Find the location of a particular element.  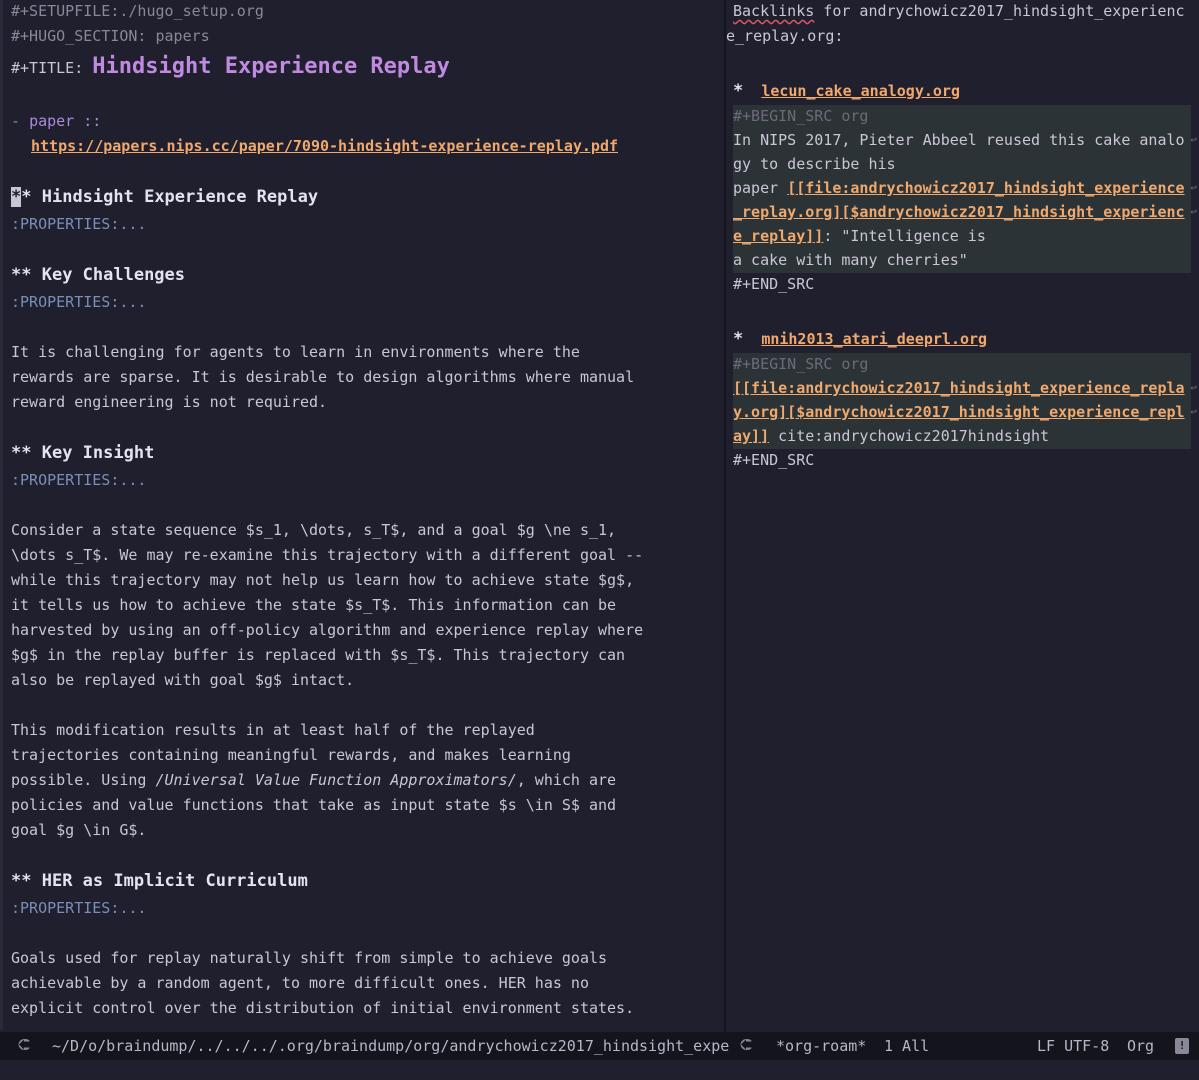

heading-text: Key Challenges is located at coordinates (108, 275).